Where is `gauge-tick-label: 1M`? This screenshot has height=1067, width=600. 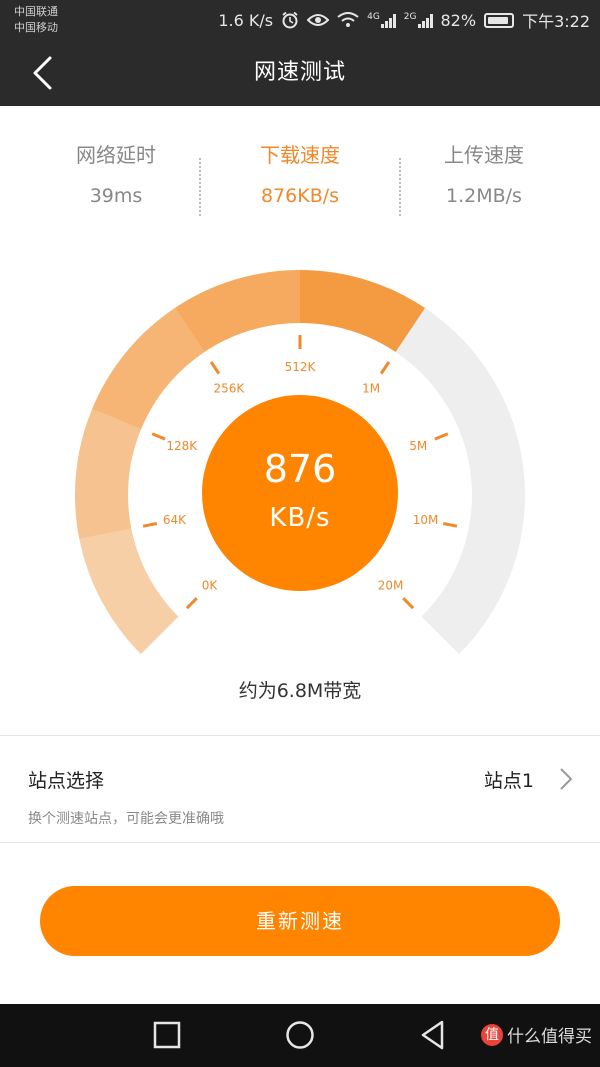 gauge-tick-label: 1M is located at coordinates (371, 389).